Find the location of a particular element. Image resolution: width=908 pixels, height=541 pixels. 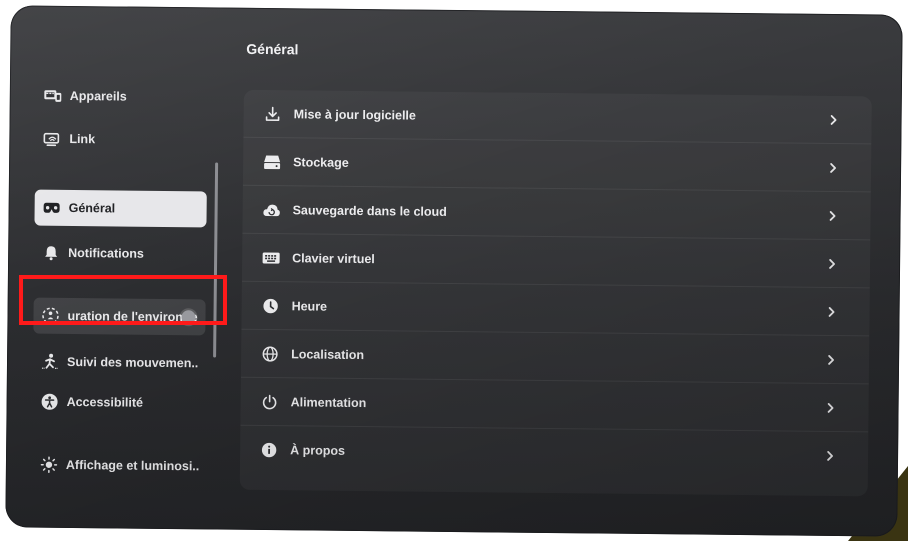

boundary-icon is located at coordinates (50, 316).